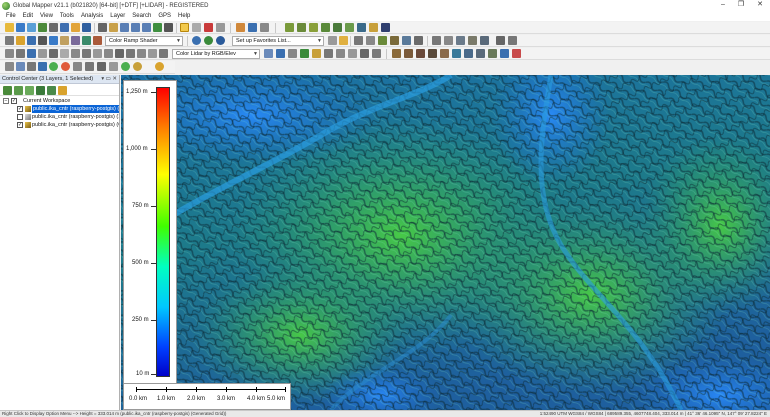 This screenshot has width=770, height=417. Describe the element at coordinates (86, 27) in the screenshot. I see `layout-icon` at that location.